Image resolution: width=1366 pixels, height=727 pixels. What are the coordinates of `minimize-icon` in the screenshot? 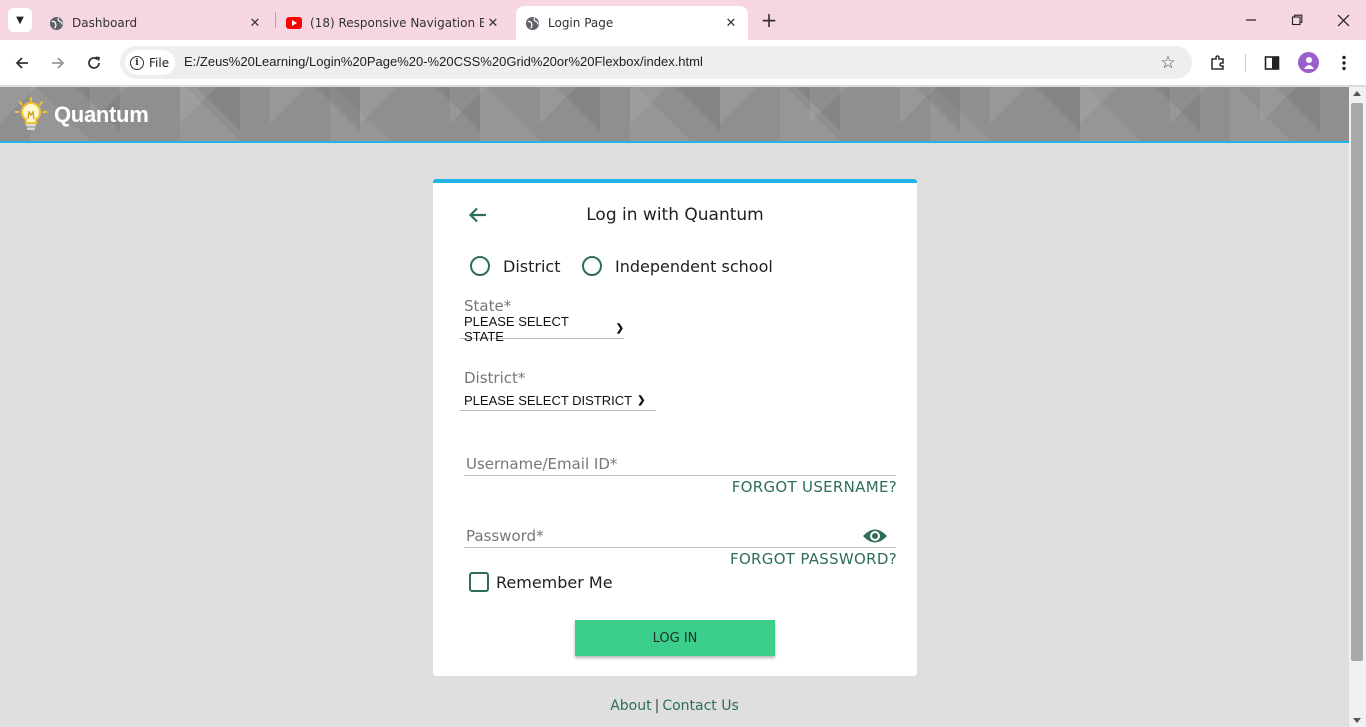 It's located at (1251, 20).